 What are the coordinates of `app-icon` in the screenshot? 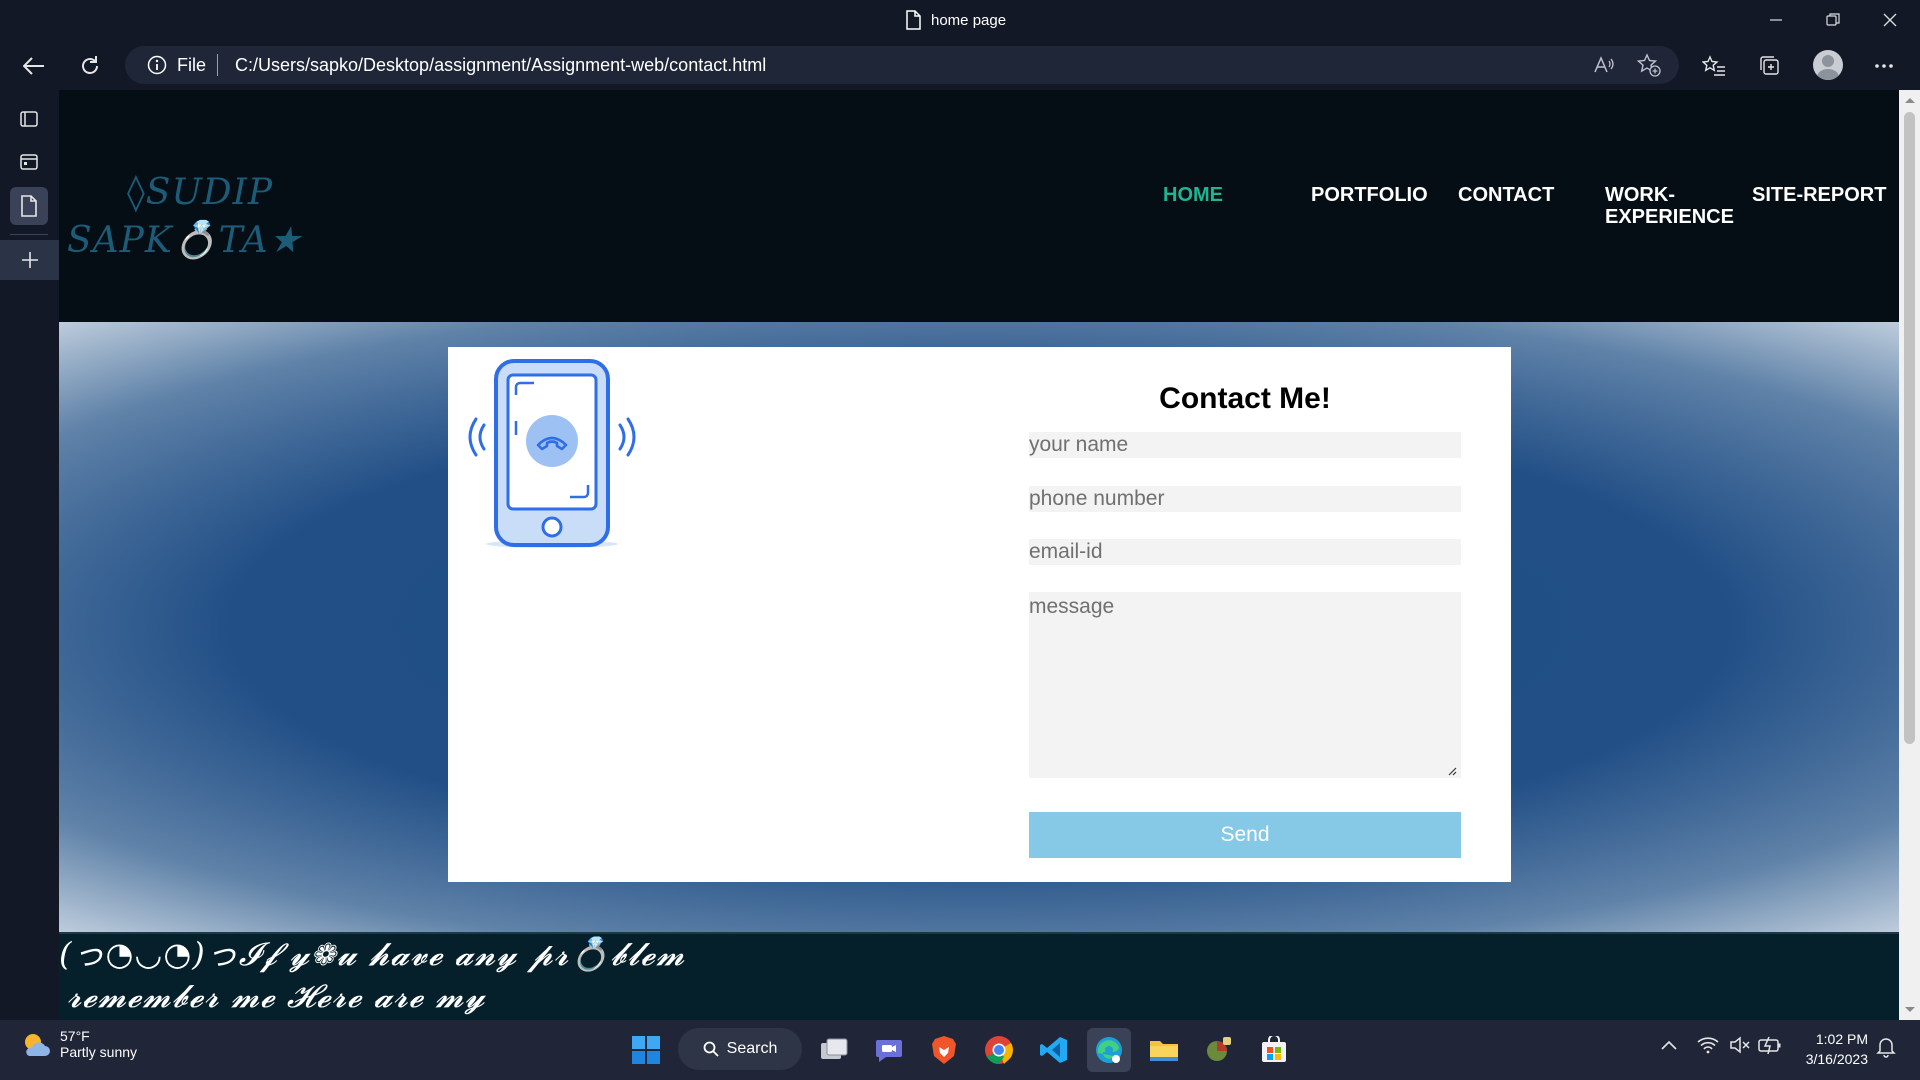 It's located at (1219, 1049).